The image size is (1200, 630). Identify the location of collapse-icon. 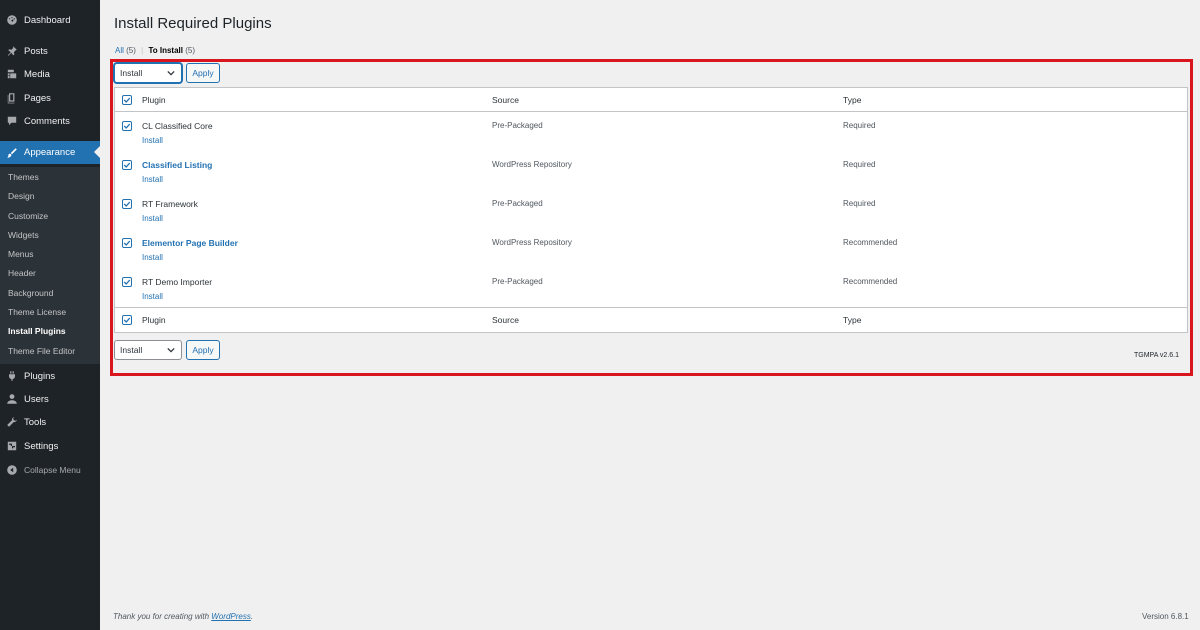
(12, 470).